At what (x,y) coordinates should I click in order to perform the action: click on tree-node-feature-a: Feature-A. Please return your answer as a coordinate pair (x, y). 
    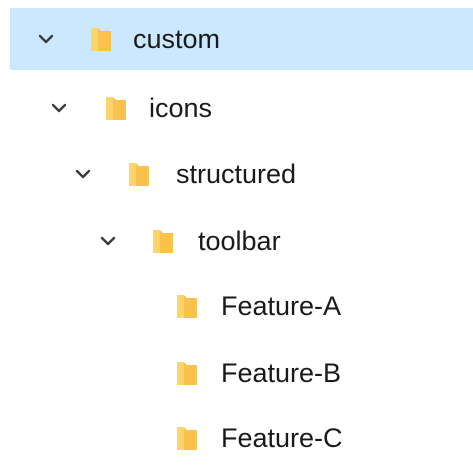
    Looking at the image, I should click on (236, 306).